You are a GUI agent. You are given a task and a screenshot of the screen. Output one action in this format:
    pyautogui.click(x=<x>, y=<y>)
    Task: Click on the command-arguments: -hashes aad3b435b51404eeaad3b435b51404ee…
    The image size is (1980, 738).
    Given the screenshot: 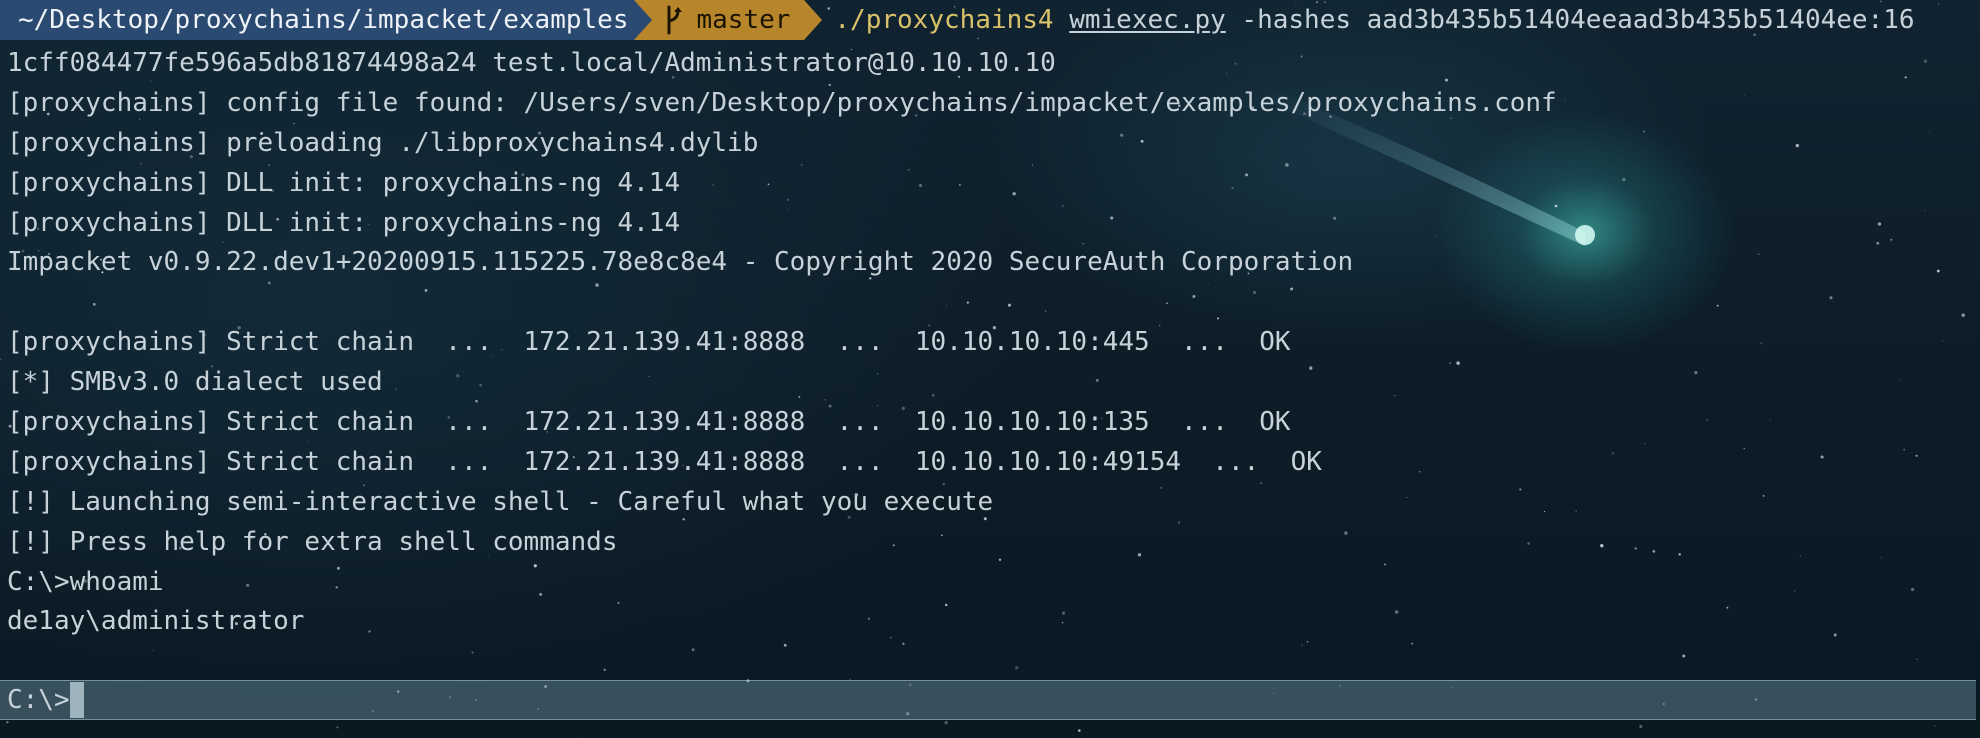 What is the action you would take?
    pyautogui.click(x=1578, y=20)
    